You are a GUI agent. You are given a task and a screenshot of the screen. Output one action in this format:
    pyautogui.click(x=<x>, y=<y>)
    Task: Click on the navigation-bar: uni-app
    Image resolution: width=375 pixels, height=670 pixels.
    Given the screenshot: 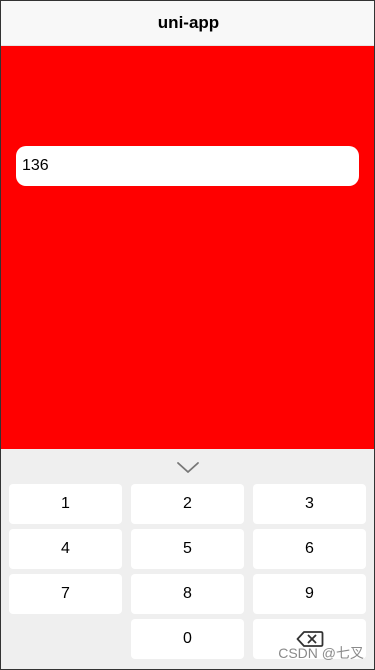 What is the action you would take?
    pyautogui.click(x=187, y=23)
    